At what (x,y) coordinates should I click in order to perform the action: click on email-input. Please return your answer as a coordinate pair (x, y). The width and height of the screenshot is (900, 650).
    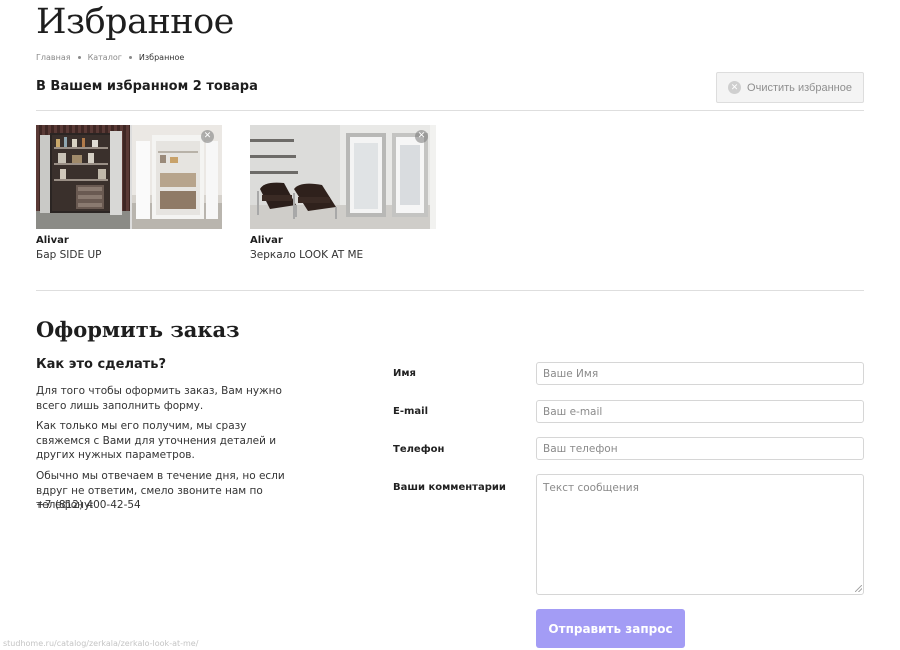
    Looking at the image, I should click on (700, 411).